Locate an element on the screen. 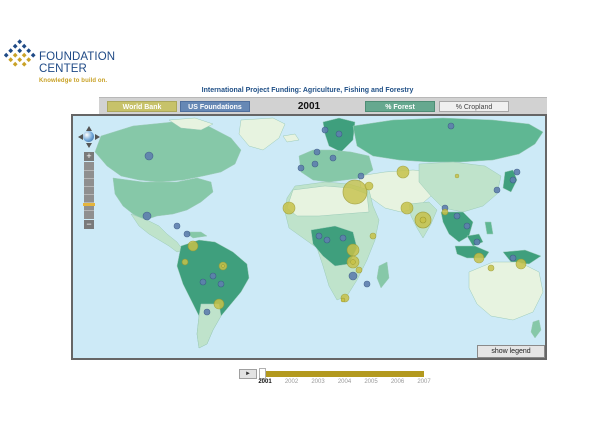 Image resolution: width=615 pixels, height=424 pixels. united-states is located at coordinates (163, 199).